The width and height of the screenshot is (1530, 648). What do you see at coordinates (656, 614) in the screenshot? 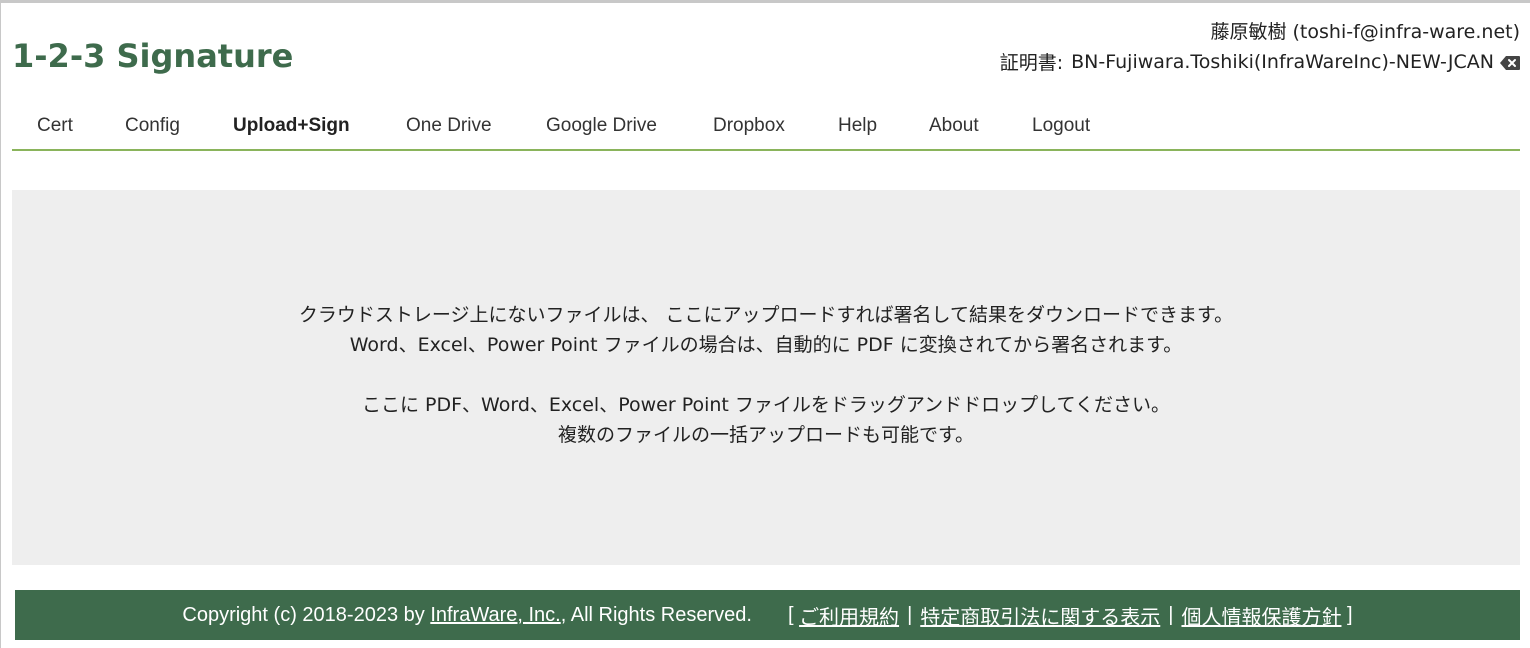
I see `copyright-suffix: , All Rights Reserved.` at bounding box center [656, 614].